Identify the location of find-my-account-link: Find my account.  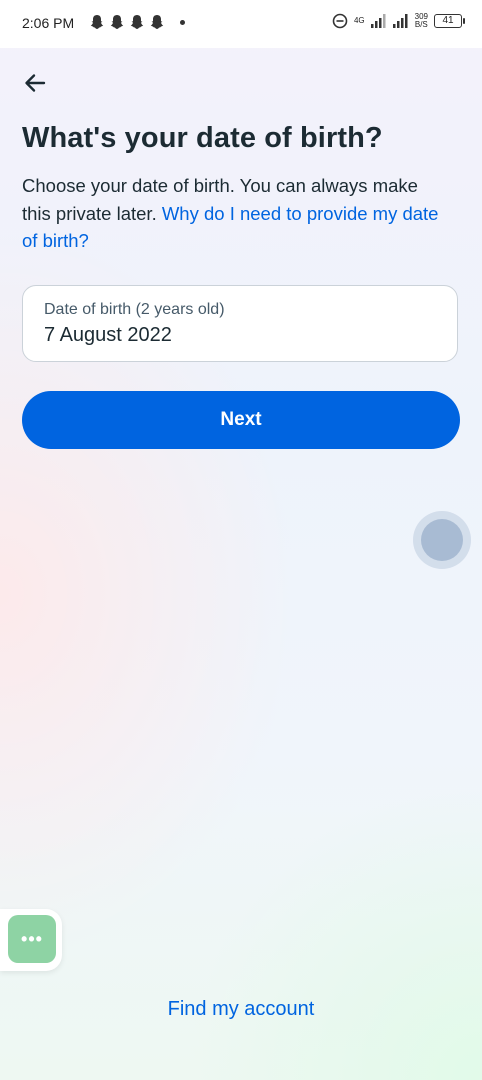
(241, 1009).